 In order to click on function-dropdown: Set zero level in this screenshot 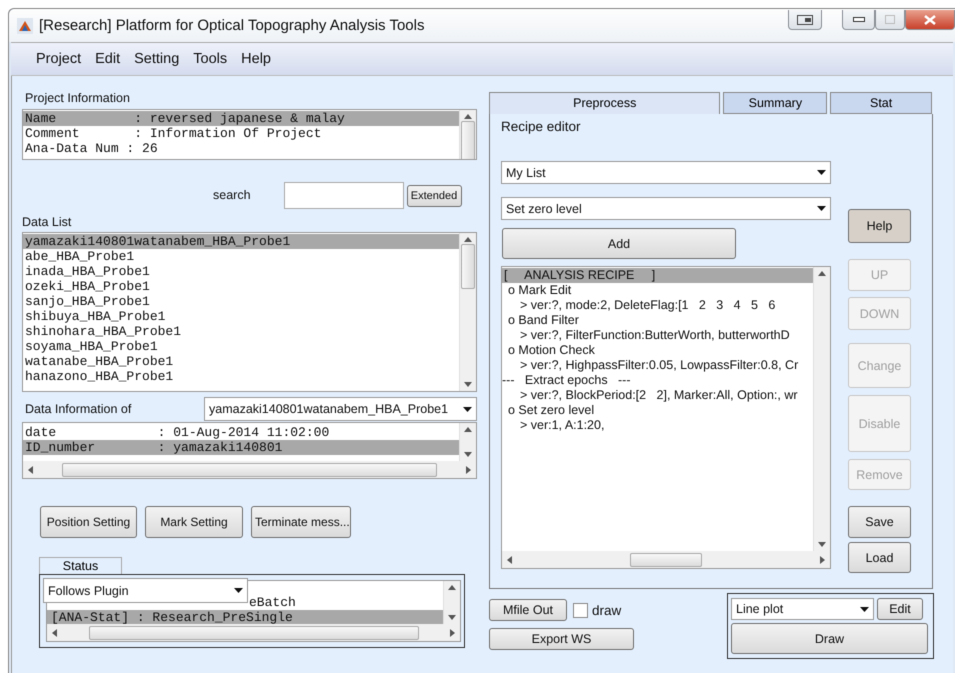, I will do `click(666, 208)`.